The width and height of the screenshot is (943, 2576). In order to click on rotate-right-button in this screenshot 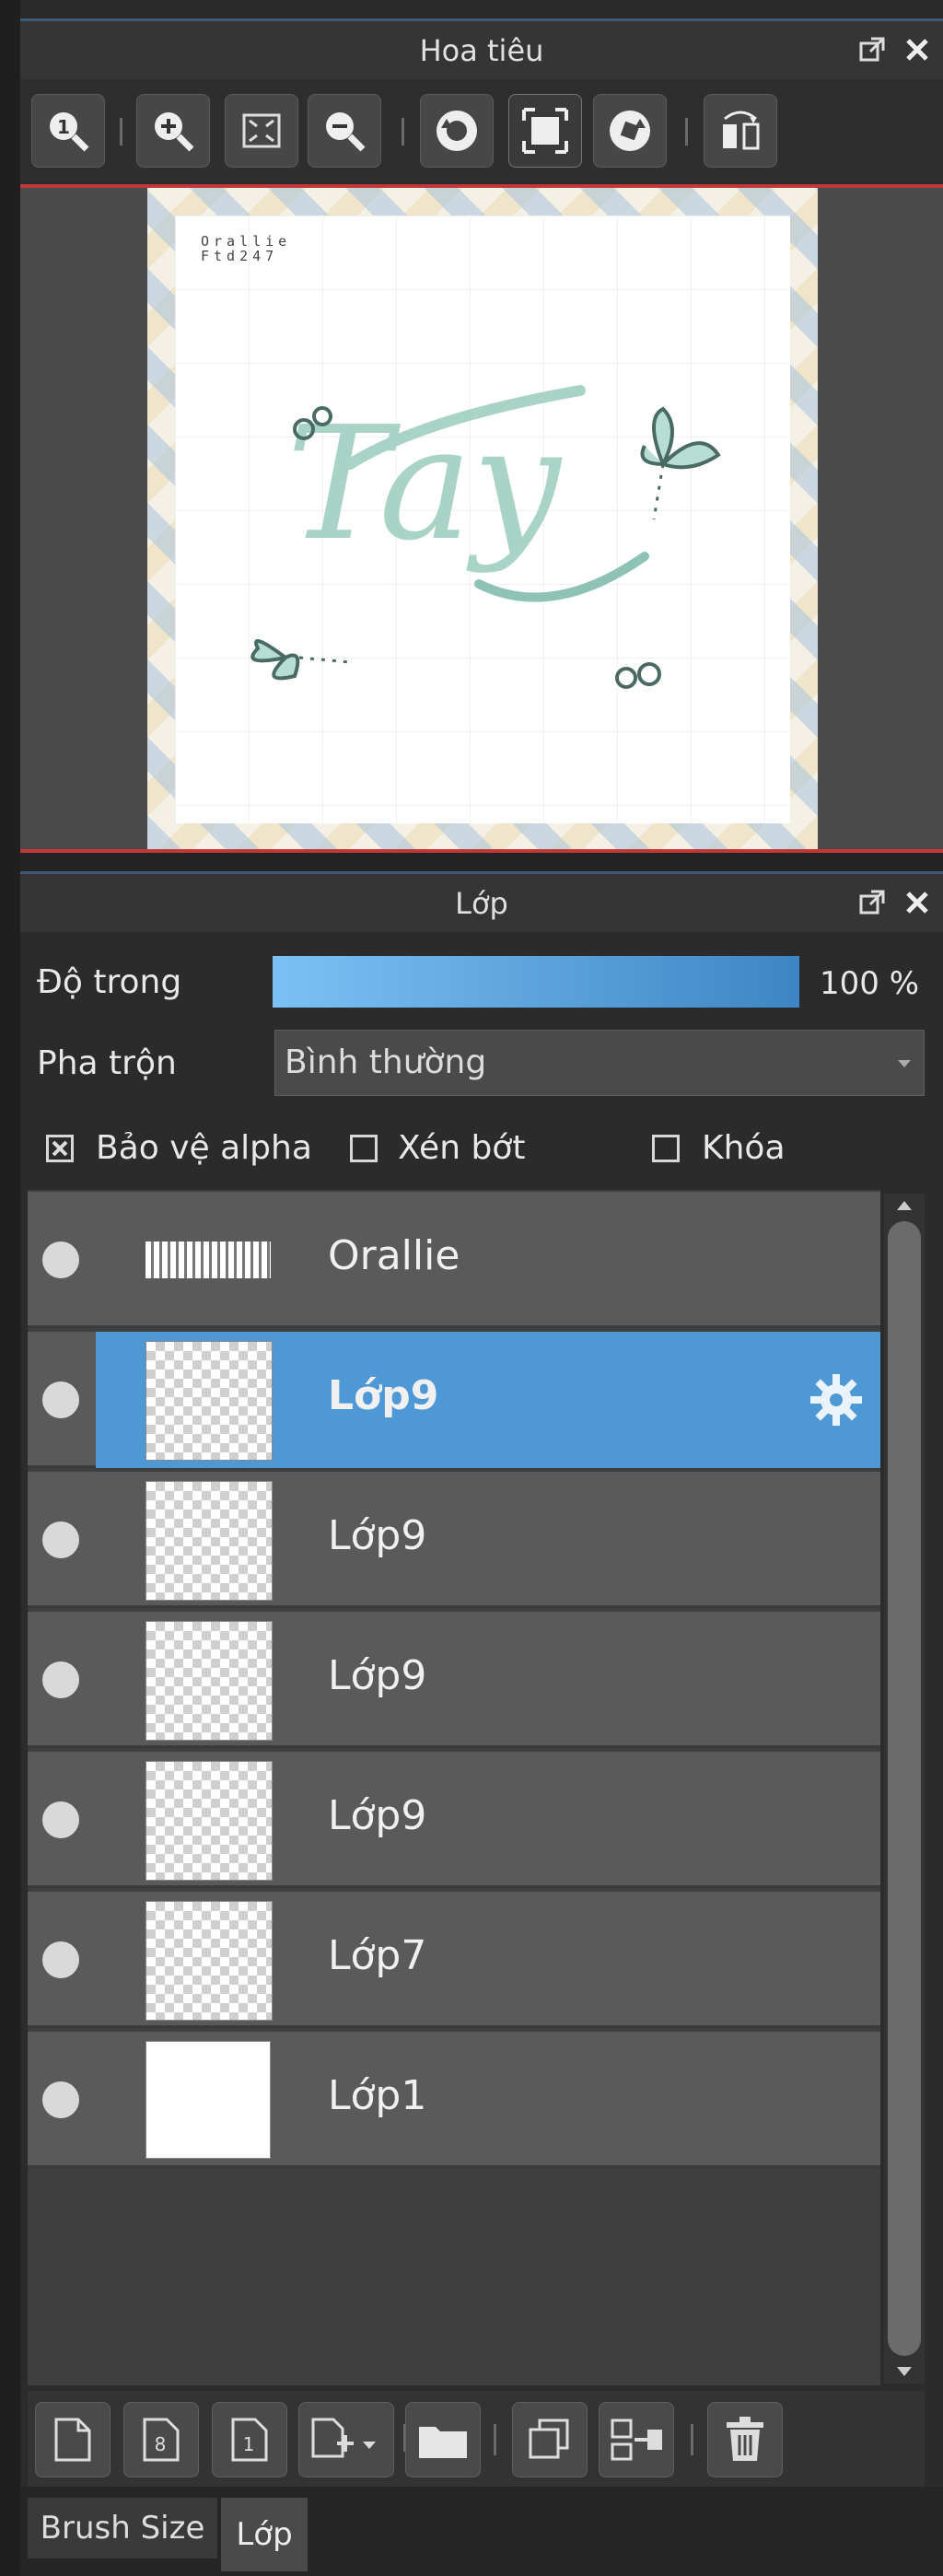, I will do `click(630, 131)`.